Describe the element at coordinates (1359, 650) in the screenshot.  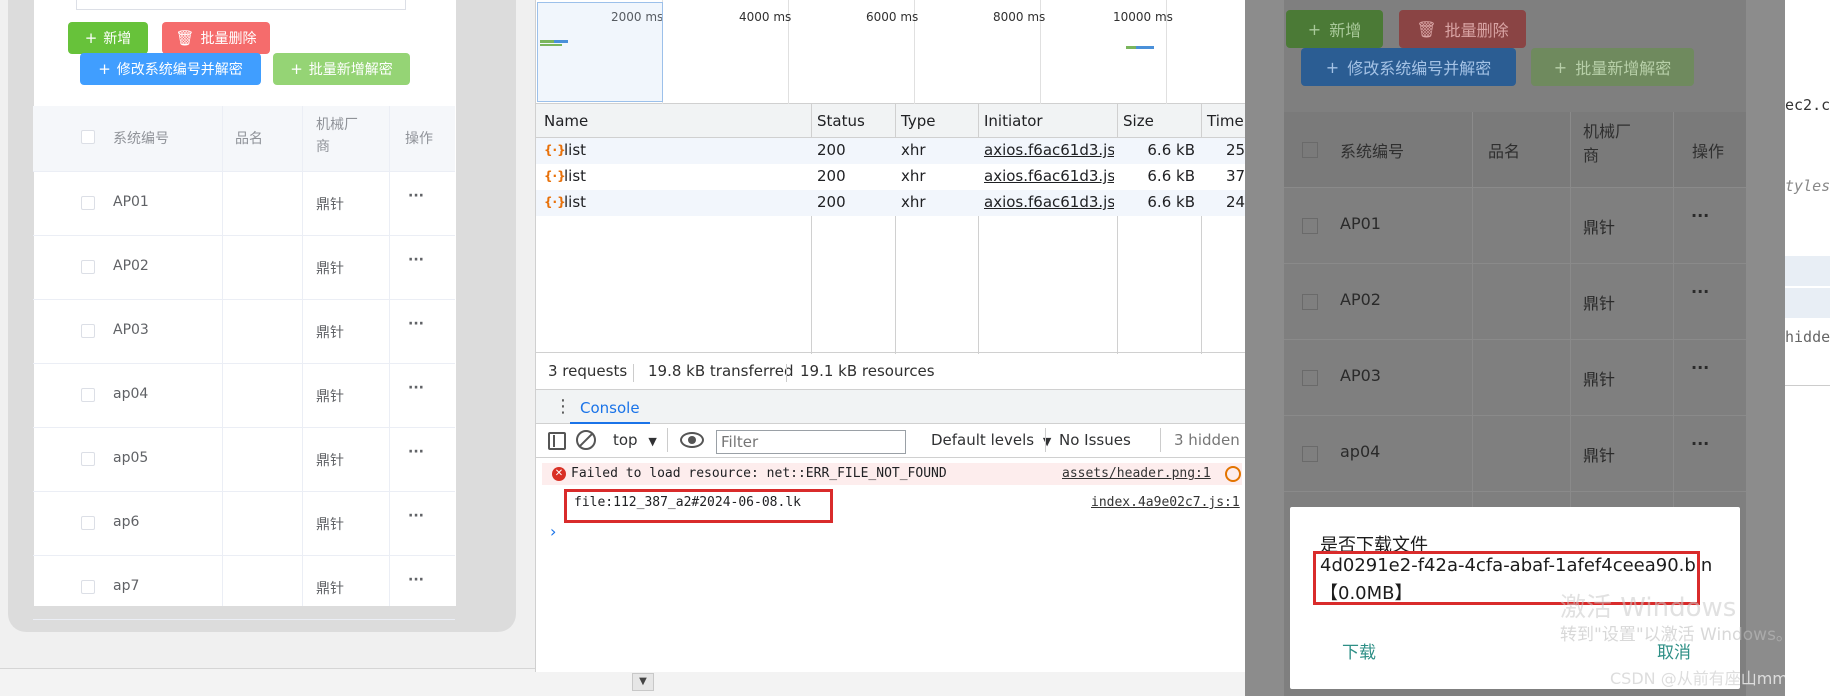
I see `download-button: 下载` at that location.